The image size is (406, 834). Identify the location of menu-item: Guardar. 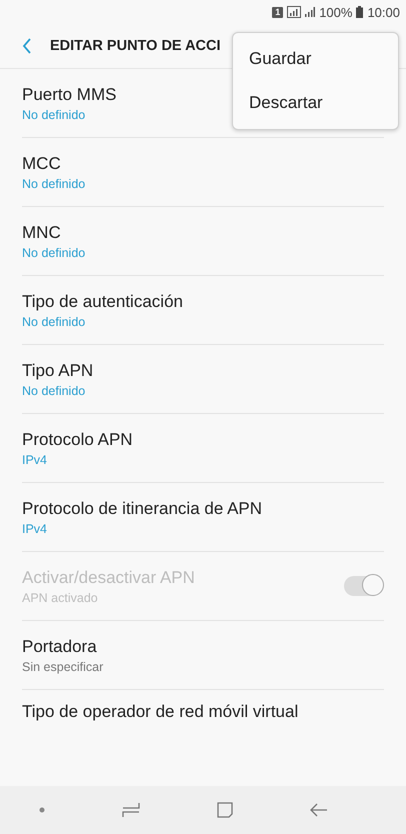
(315, 59).